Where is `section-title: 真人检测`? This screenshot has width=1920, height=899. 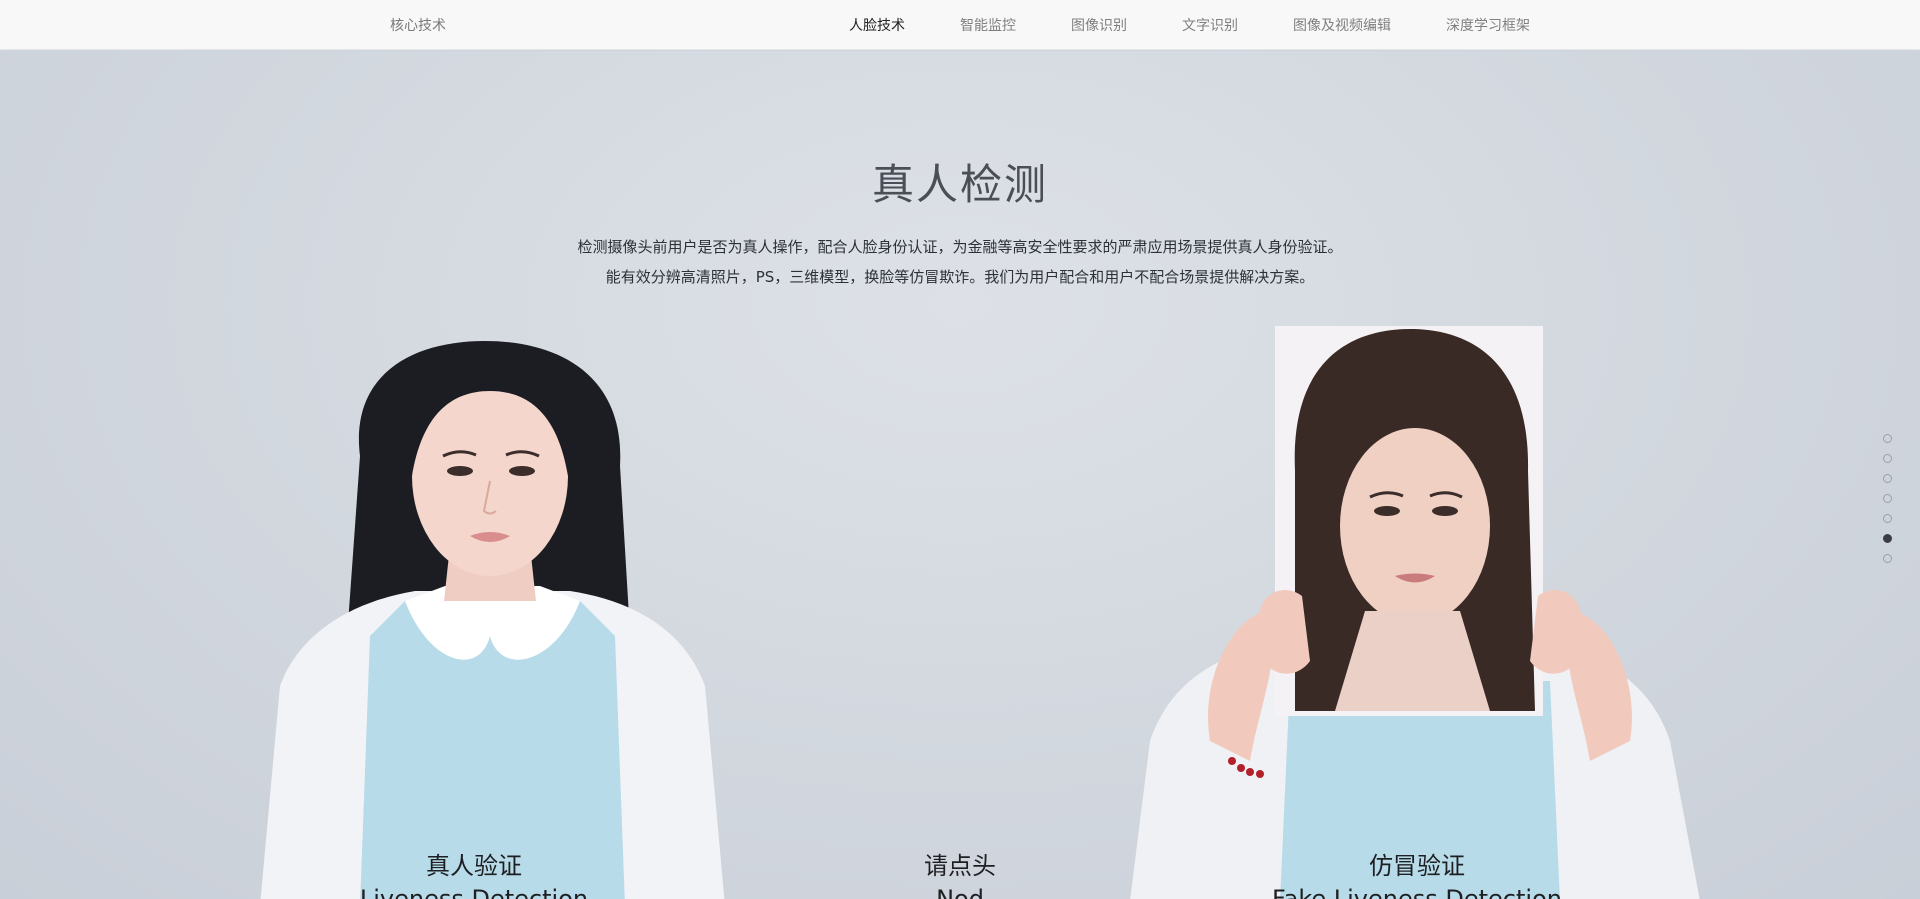 section-title: 真人检测 is located at coordinates (959, 184).